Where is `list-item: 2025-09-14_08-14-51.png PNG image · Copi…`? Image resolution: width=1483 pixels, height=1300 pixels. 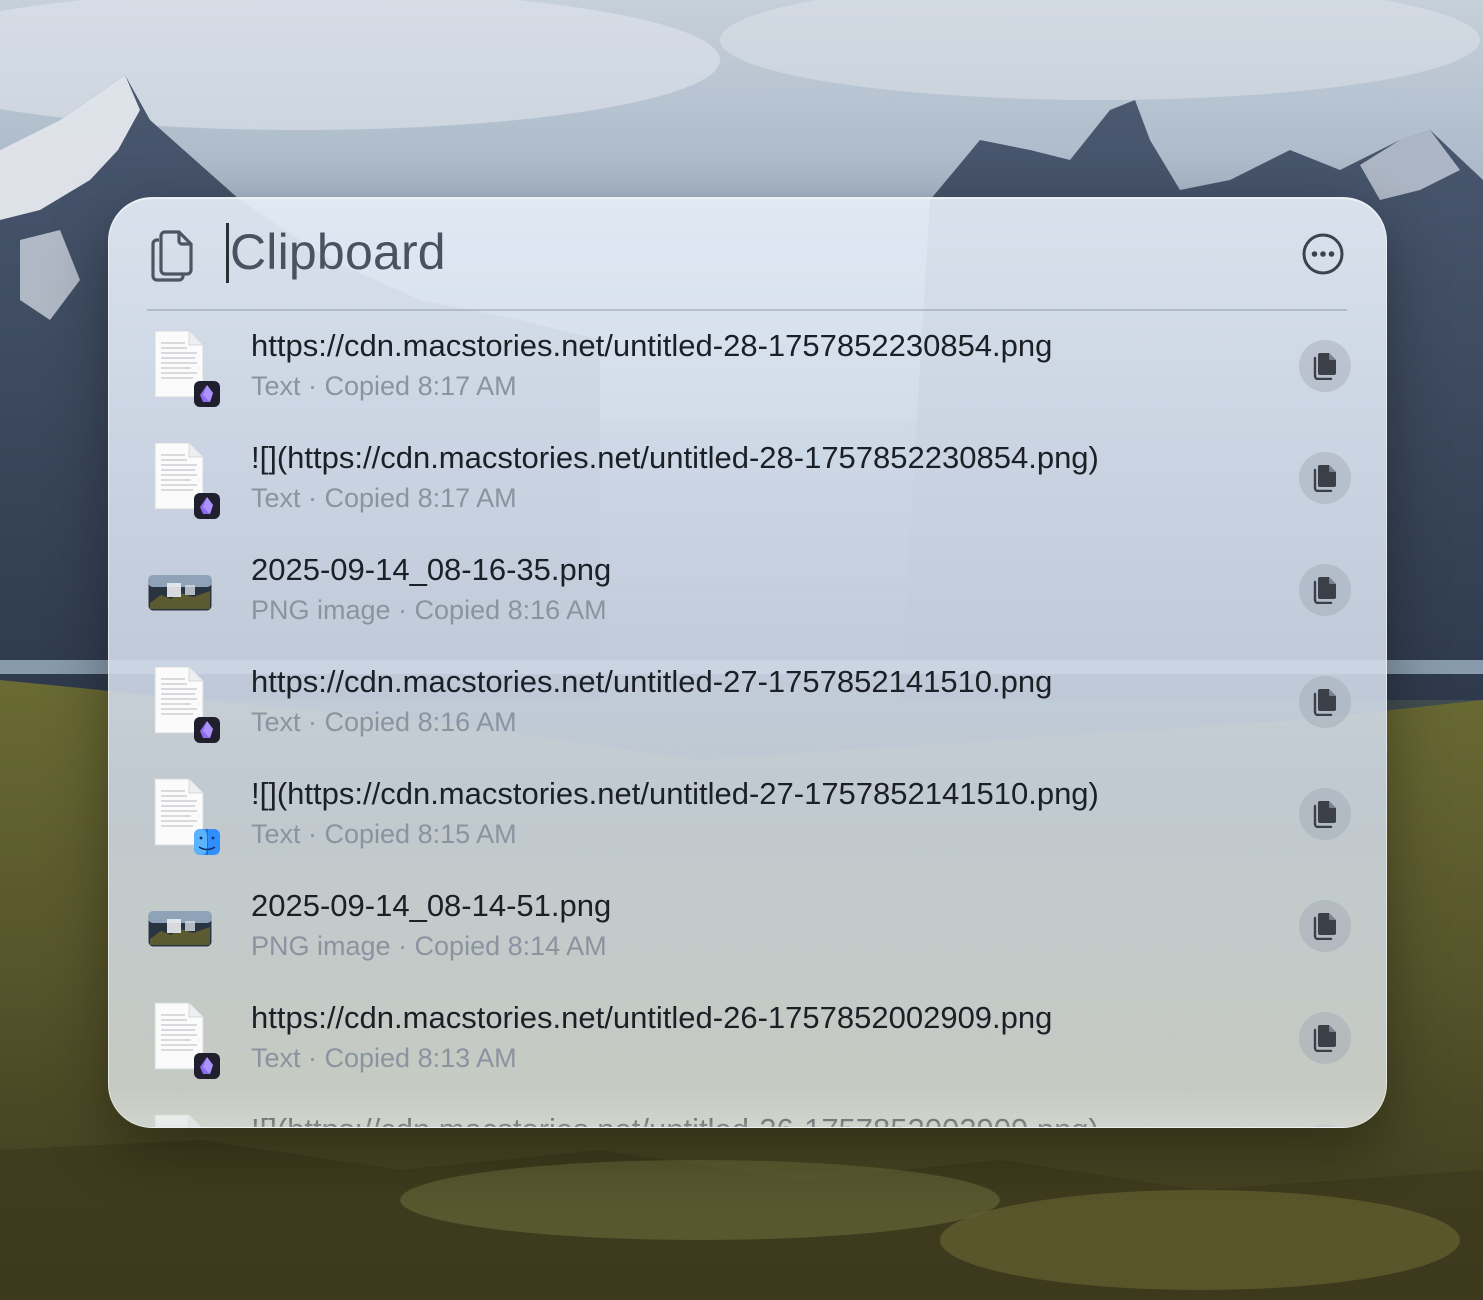 list-item: 2025-09-14_08-14-51.png PNG image · Copi… is located at coordinates (747, 927).